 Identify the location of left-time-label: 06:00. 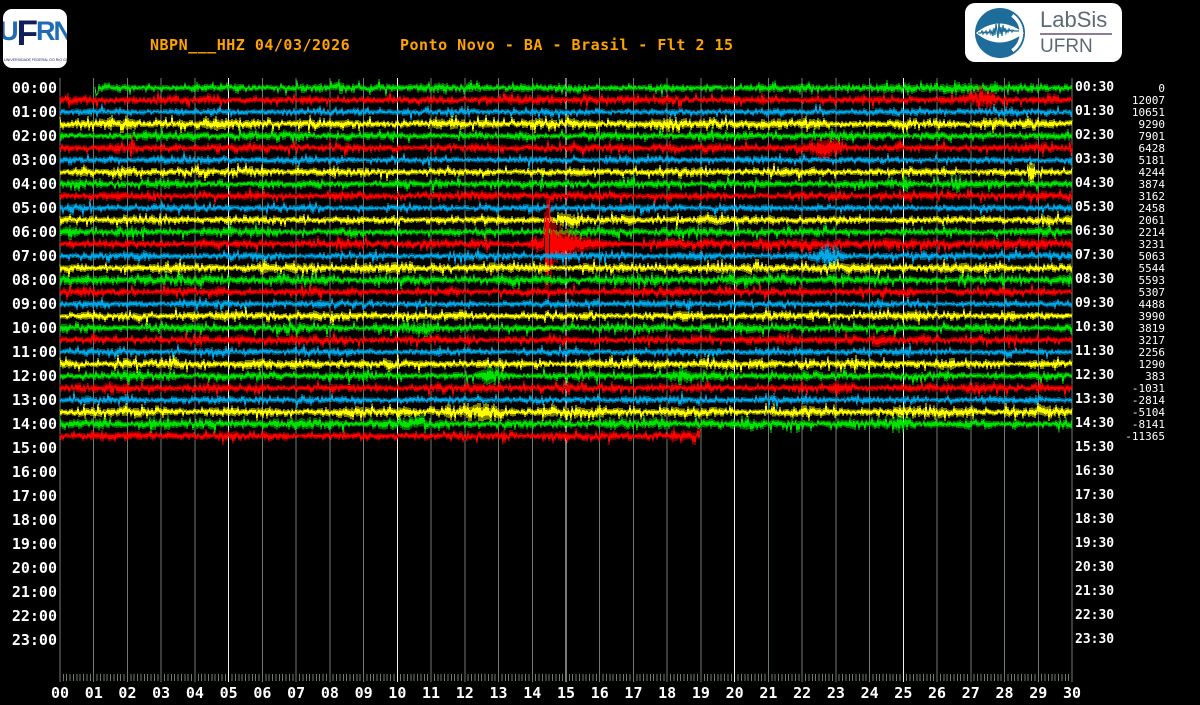
(34, 232).